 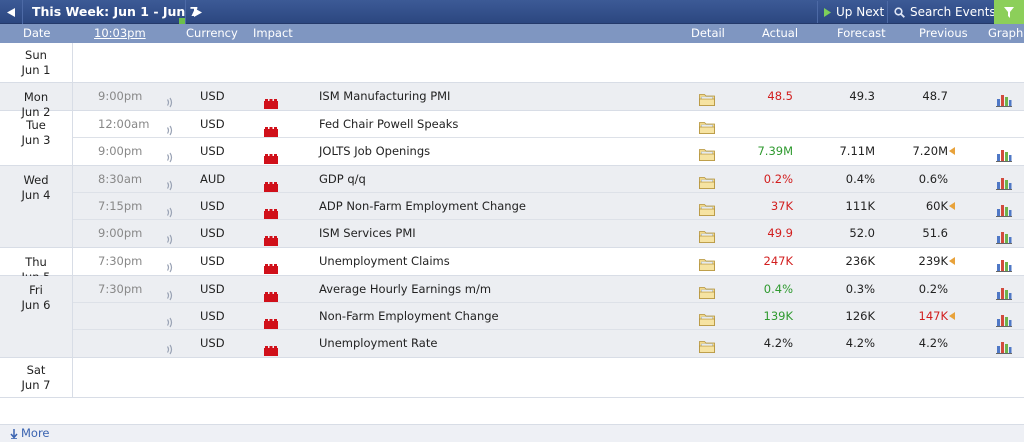 What do you see at coordinates (548, 233) in the screenshot?
I see `event-row: 9:00pm USD ISM Services PMI 49.9 52.0 51.6` at bounding box center [548, 233].